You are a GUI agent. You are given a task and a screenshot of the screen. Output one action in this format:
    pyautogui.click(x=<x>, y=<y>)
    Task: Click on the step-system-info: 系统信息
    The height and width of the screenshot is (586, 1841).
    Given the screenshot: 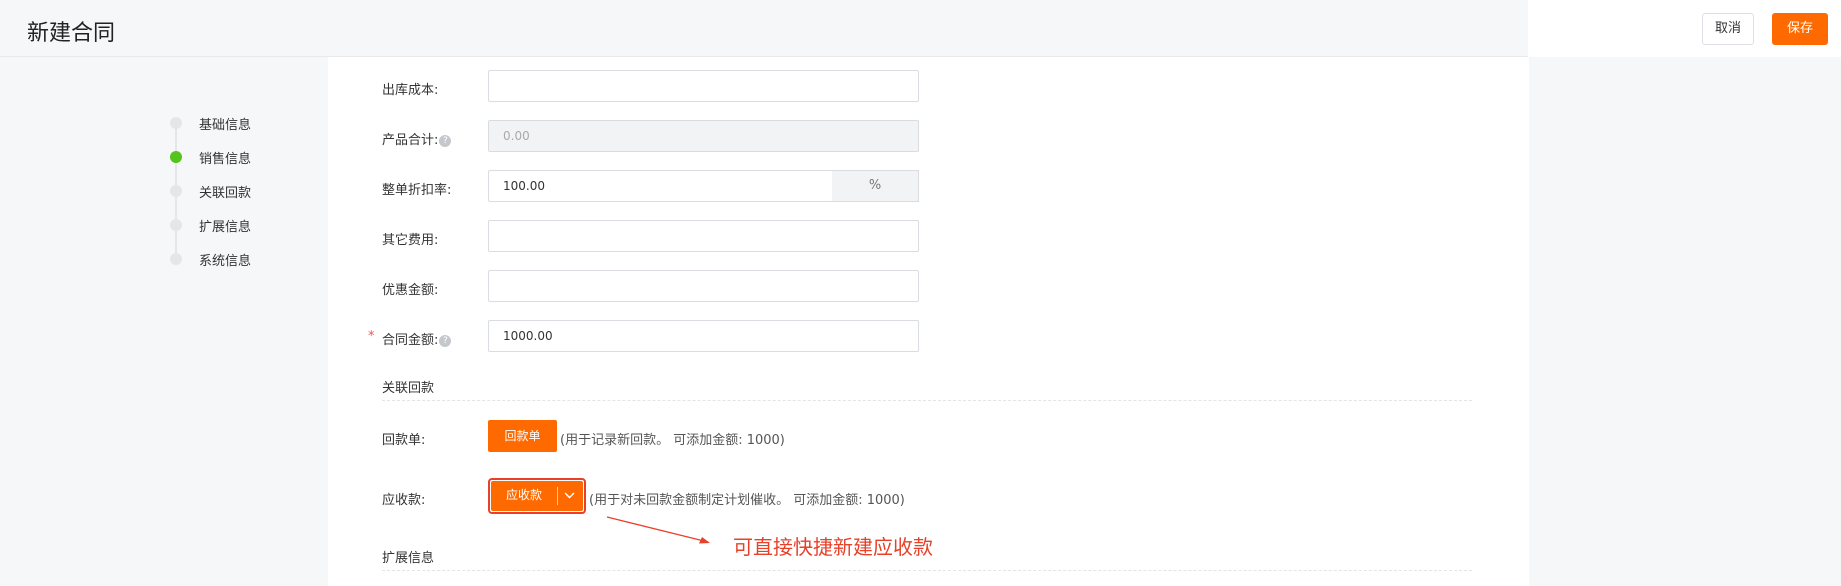 What is the action you would take?
    pyautogui.click(x=236, y=258)
    